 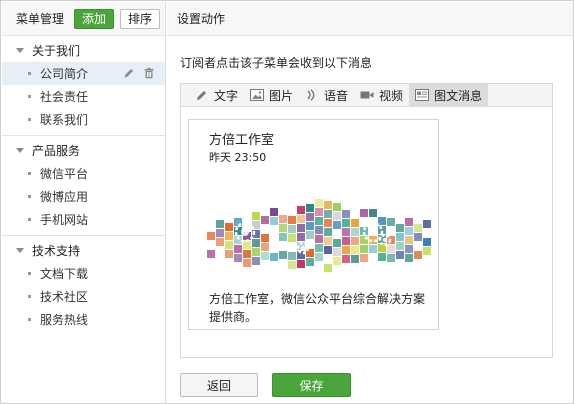 What do you see at coordinates (276, 63) in the screenshot?
I see `action-hint: 订阅者点击该子菜单会收到以下消息` at bounding box center [276, 63].